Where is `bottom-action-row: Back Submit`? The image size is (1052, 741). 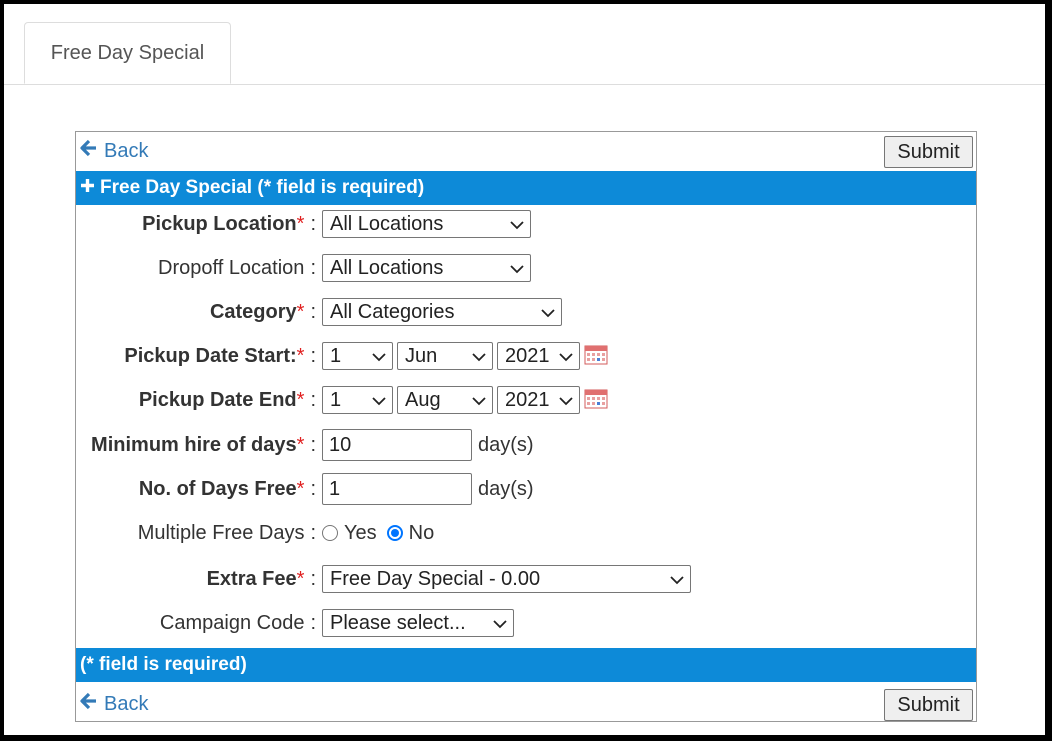 bottom-action-row: Back Submit is located at coordinates (526, 704).